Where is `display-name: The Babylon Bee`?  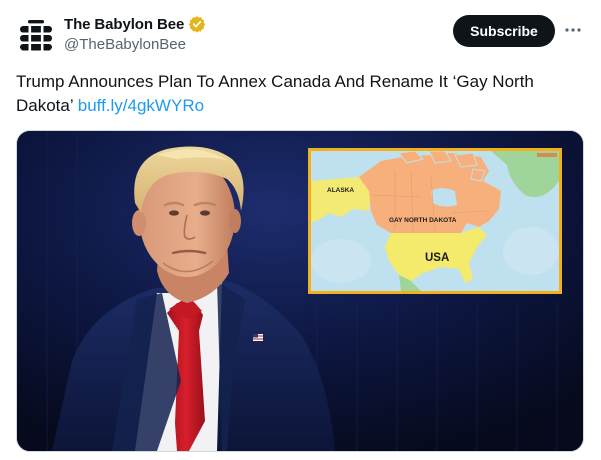 display-name: The Babylon Bee is located at coordinates (124, 24).